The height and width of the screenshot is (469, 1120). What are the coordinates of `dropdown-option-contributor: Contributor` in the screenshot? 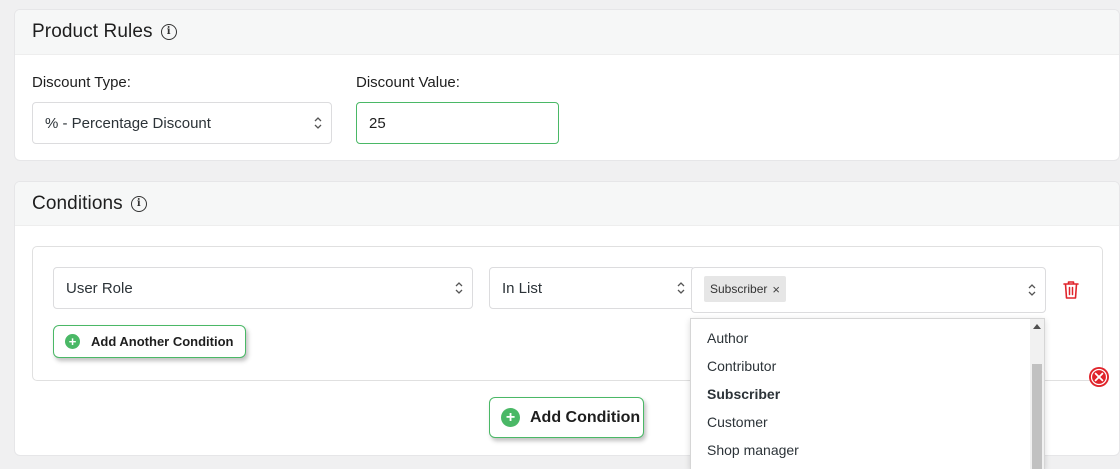 It's located at (741, 366).